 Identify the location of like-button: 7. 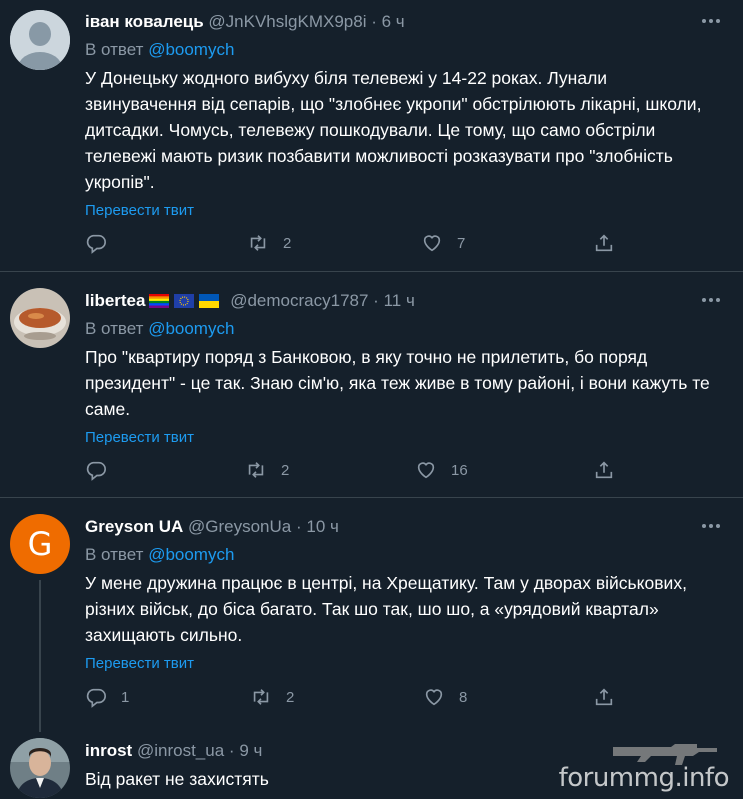
(443, 243).